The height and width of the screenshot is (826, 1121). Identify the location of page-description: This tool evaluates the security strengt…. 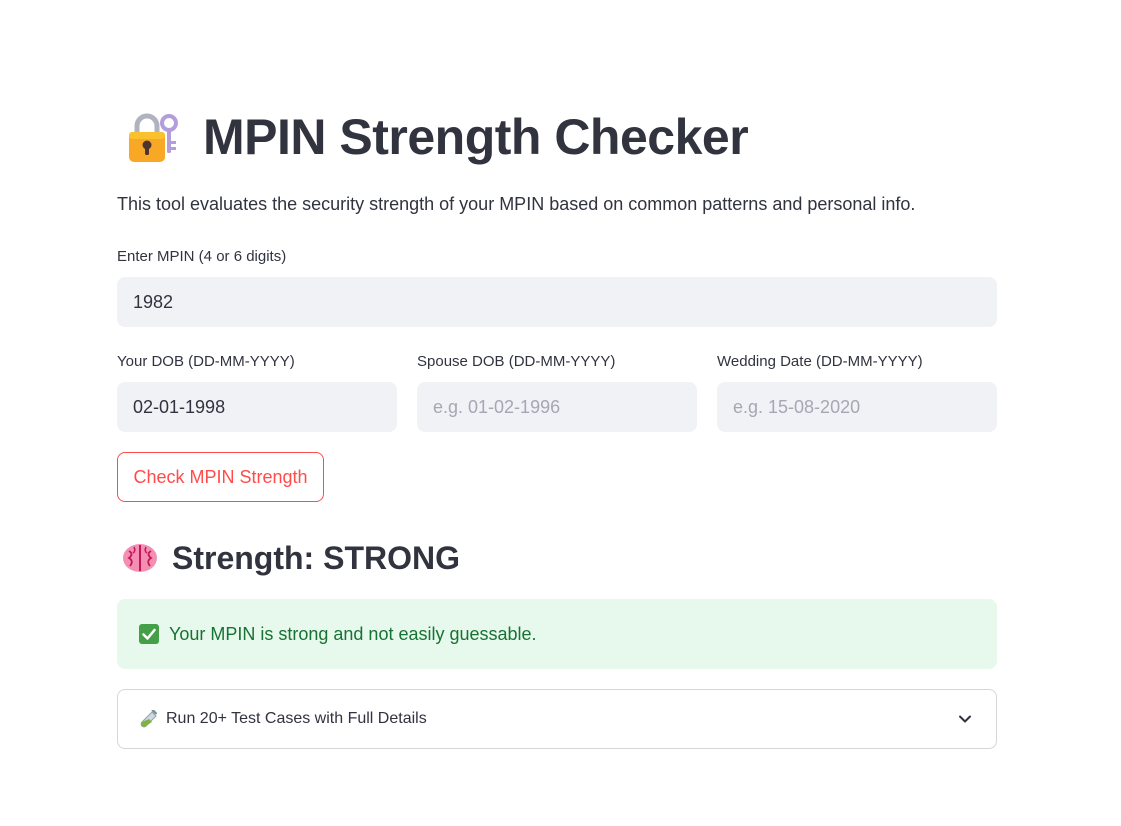
(516, 204).